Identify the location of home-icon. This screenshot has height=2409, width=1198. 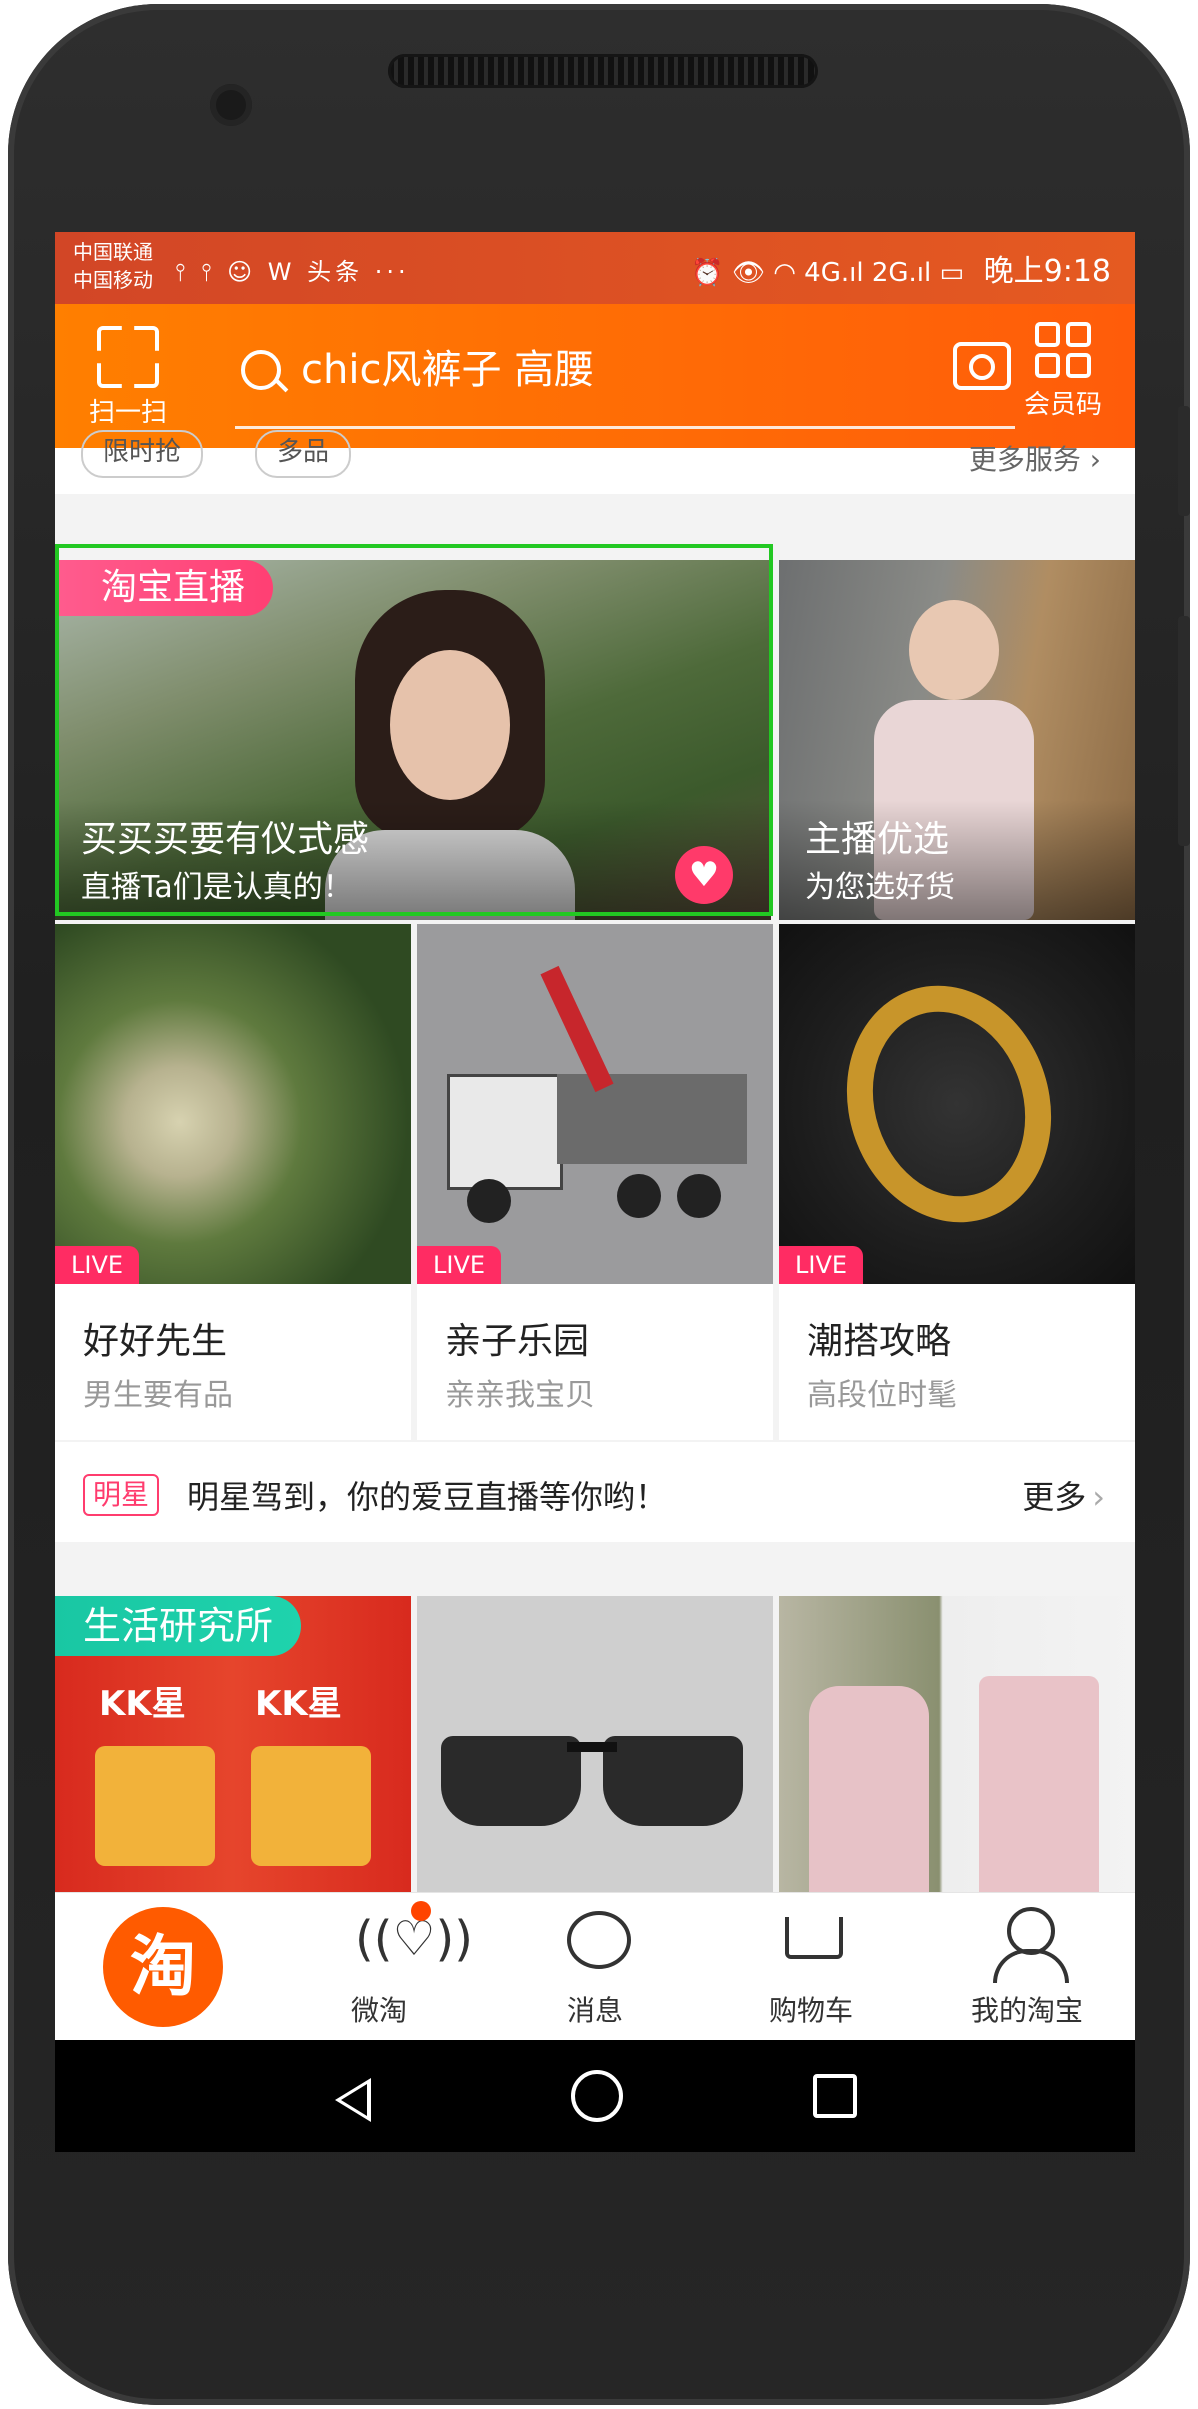
(597, 2096).